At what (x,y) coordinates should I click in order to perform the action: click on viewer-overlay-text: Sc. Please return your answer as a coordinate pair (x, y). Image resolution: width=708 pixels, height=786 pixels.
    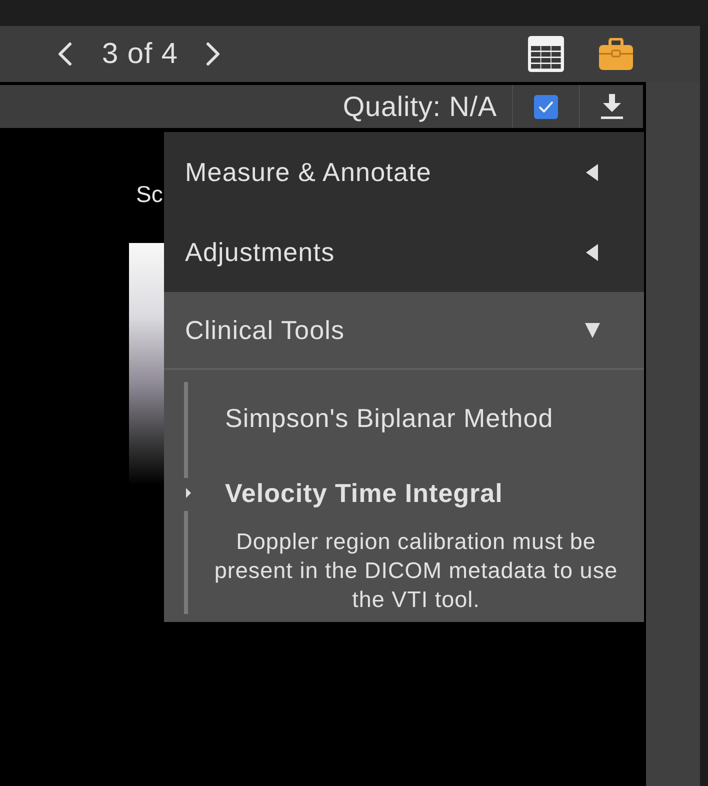
    Looking at the image, I should click on (149, 194).